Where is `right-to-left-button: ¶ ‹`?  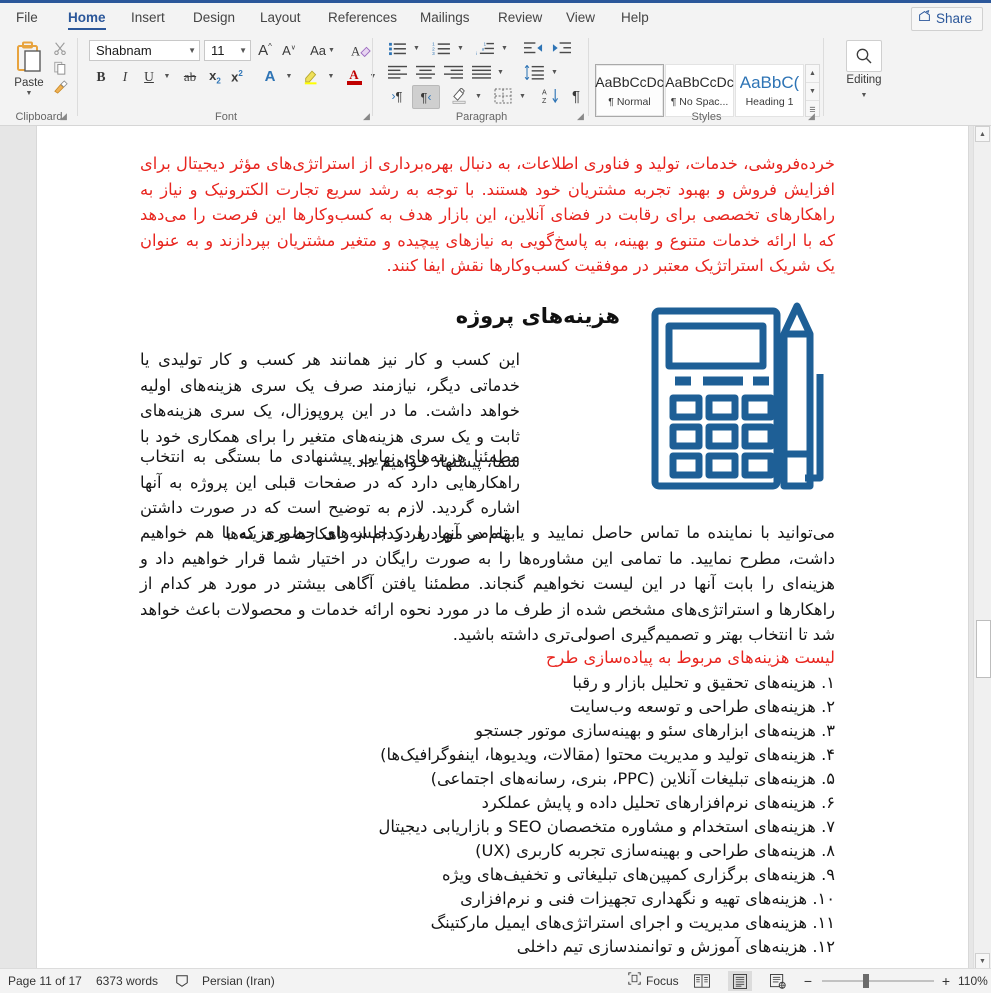 right-to-left-button: ¶ ‹ is located at coordinates (426, 97).